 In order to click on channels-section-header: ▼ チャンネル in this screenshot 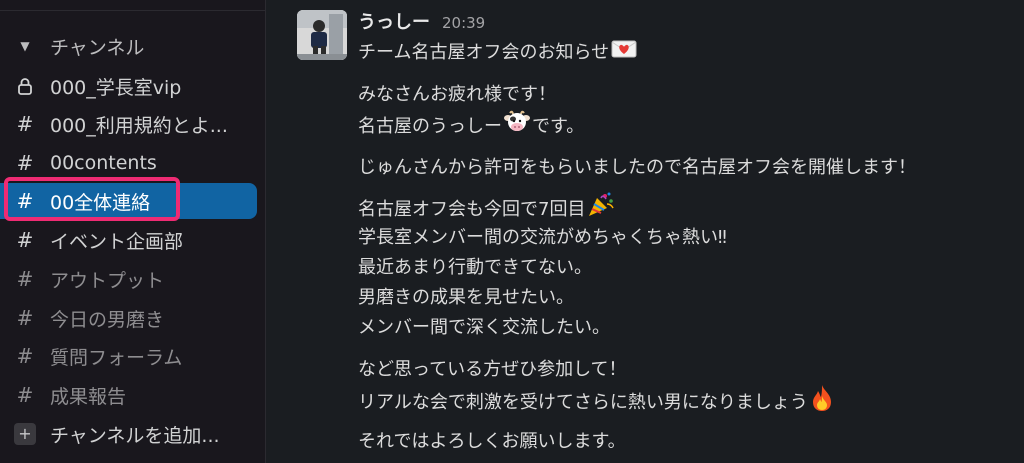, I will do `click(133, 46)`.